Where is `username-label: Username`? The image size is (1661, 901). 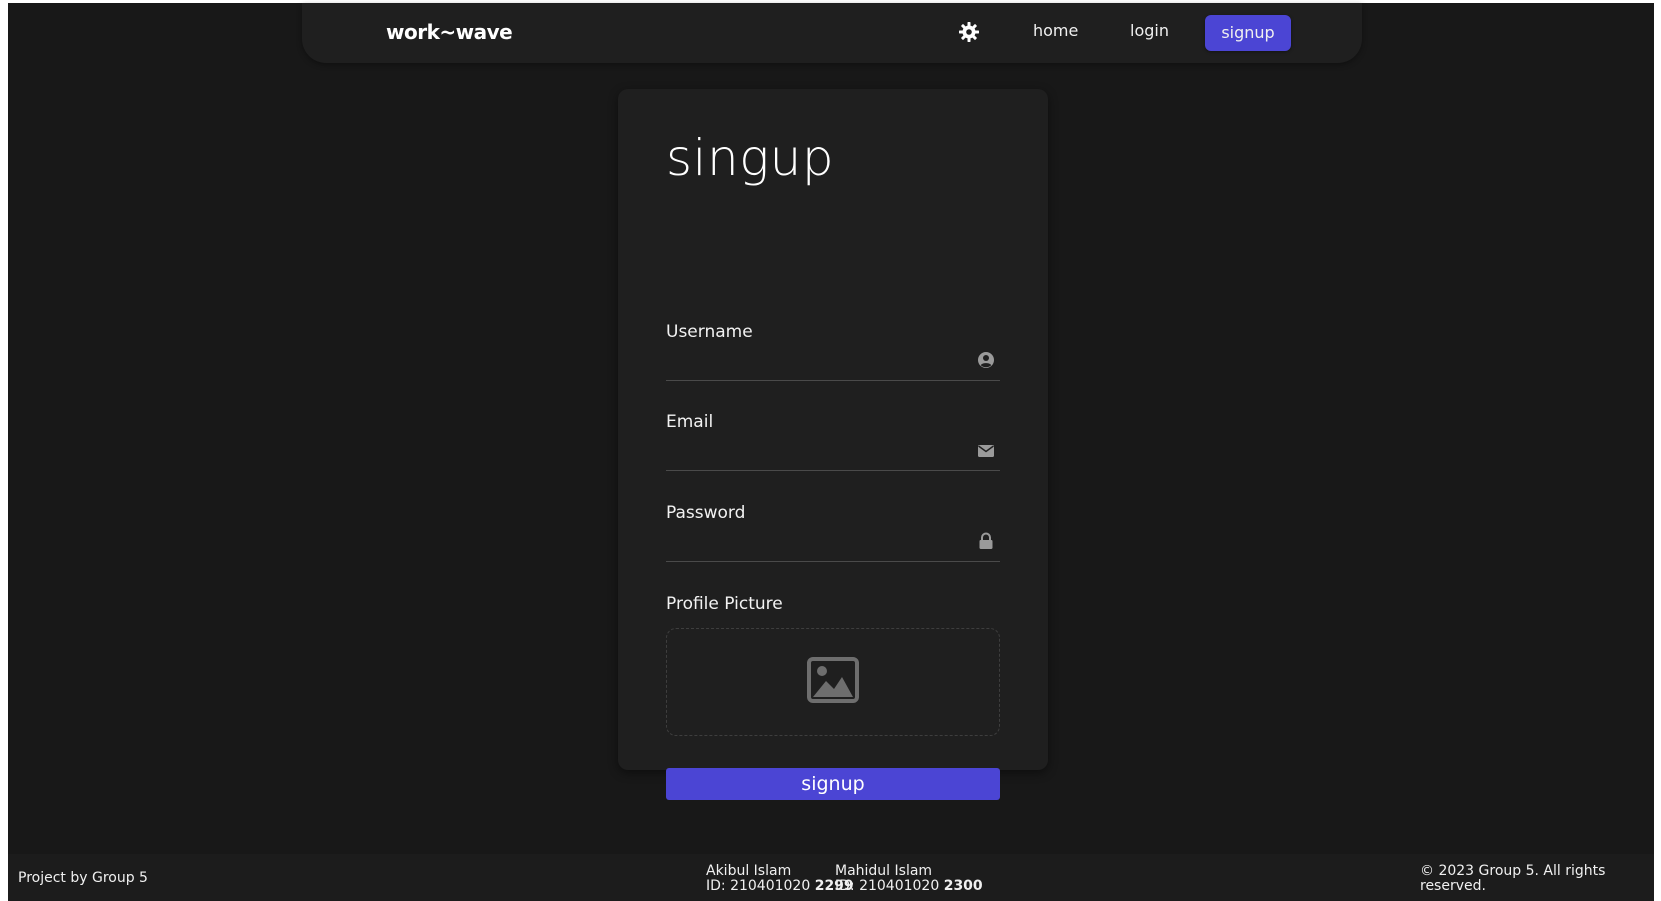 username-label: Username is located at coordinates (709, 332).